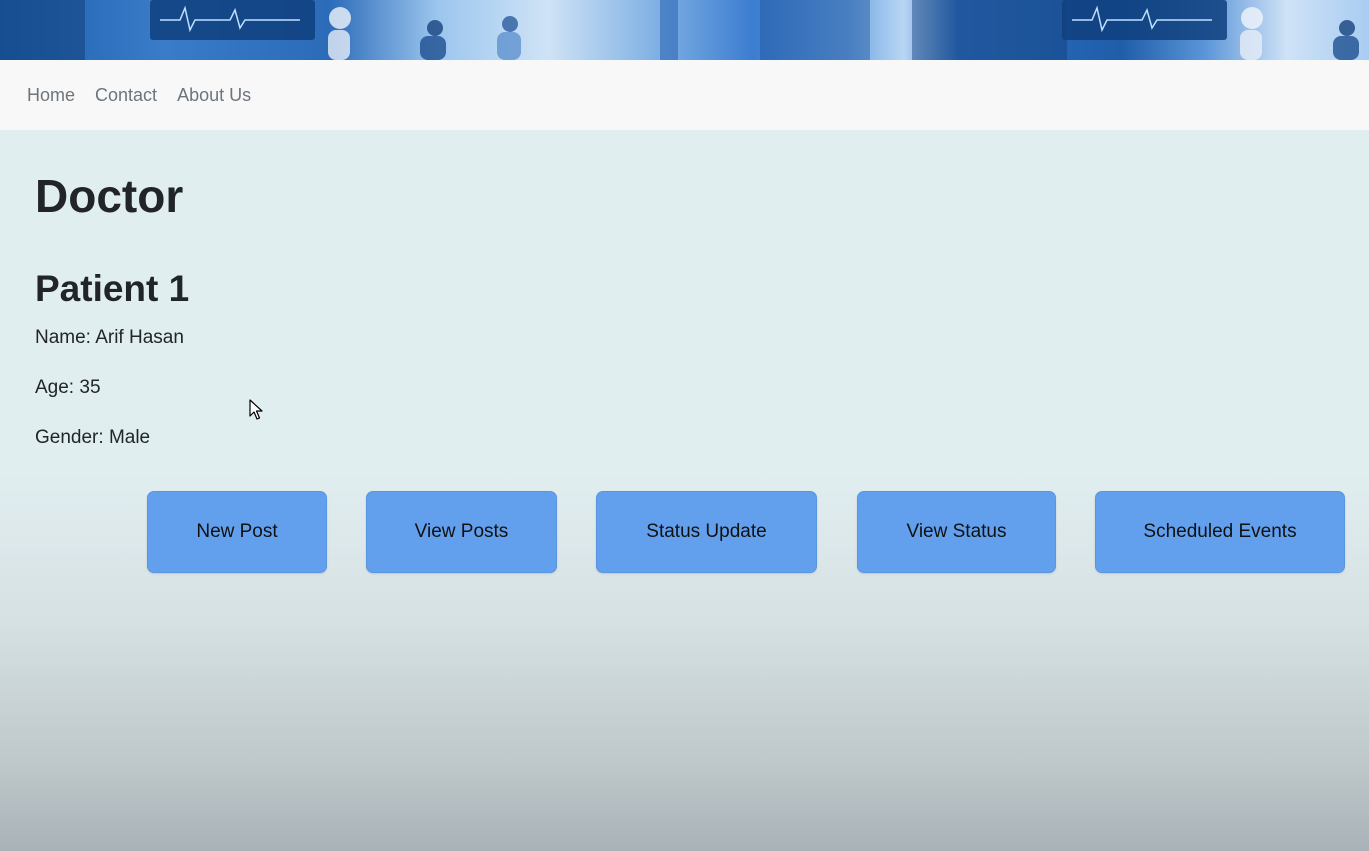 The image size is (1369, 851). I want to click on page-title: Doctor, so click(109, 196).